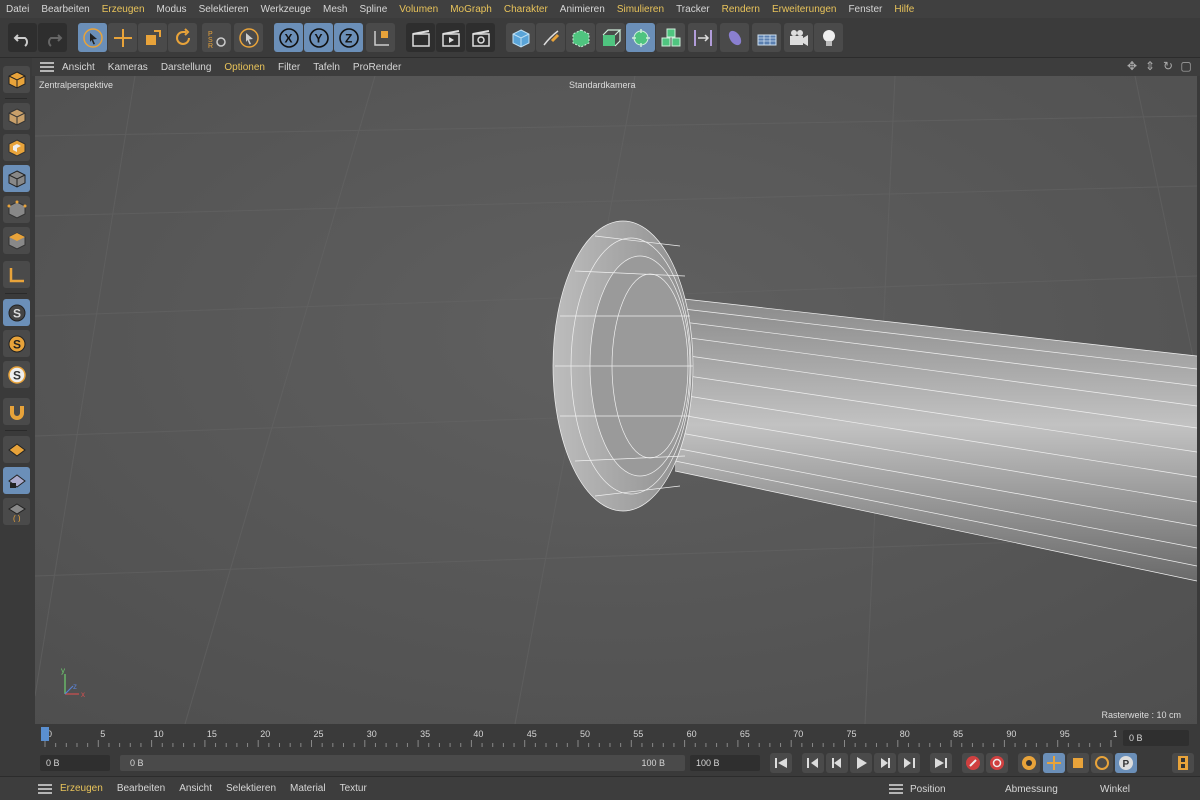 This screenshot has height=800, width=1200. What do you see at coordinates (16, 240) in the screenshot?
I see `polygons-mode-button` at bounding box center [16, 240].